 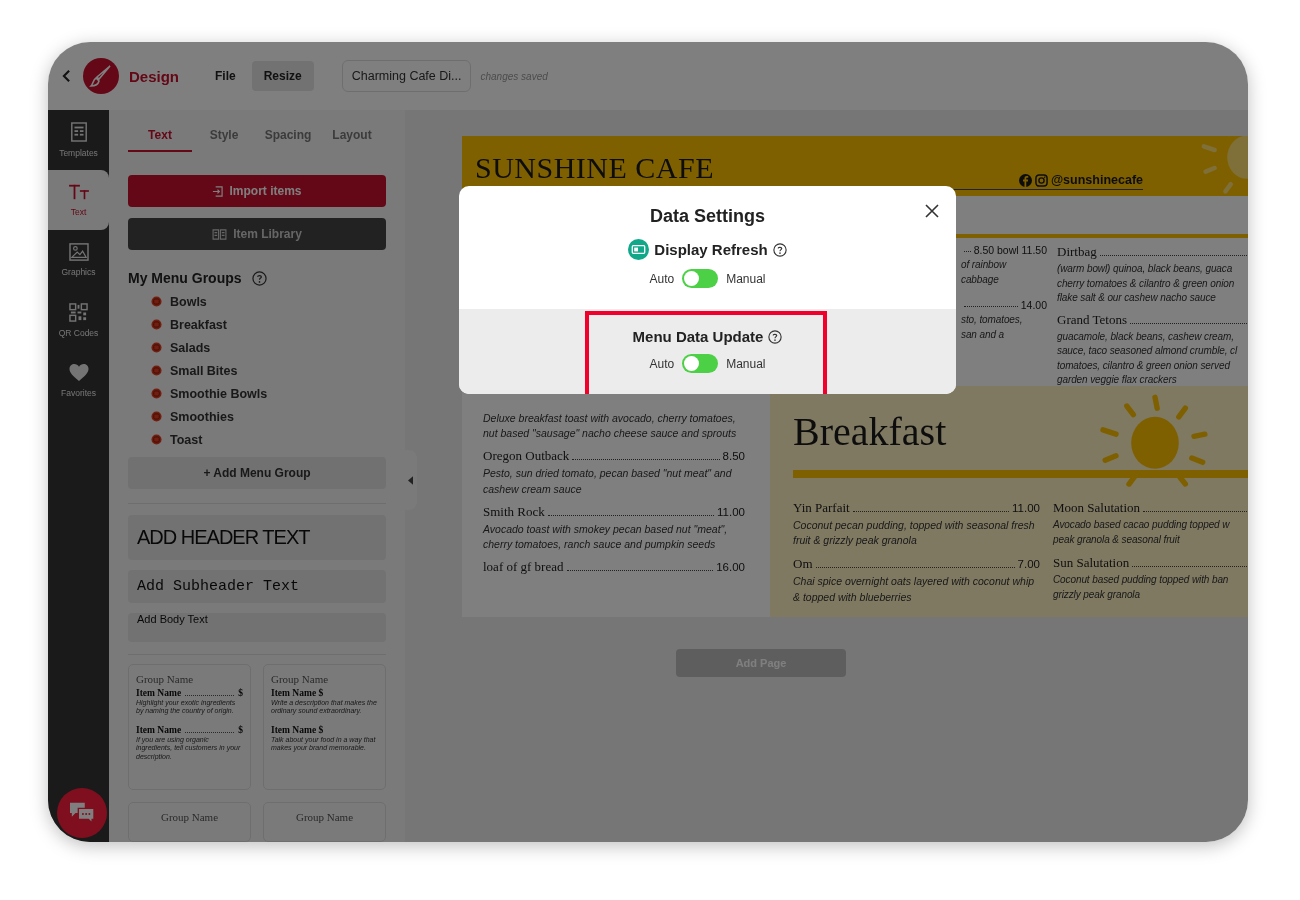 I want to click on item-name: loaf of gf bread, so click(x=523, y=567).